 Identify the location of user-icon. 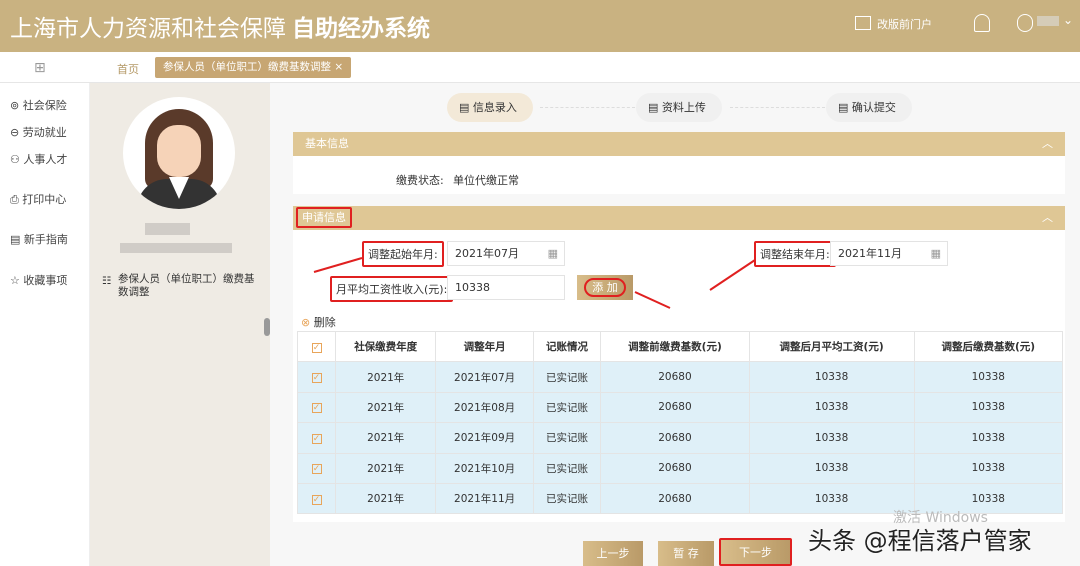
(1025, 23).